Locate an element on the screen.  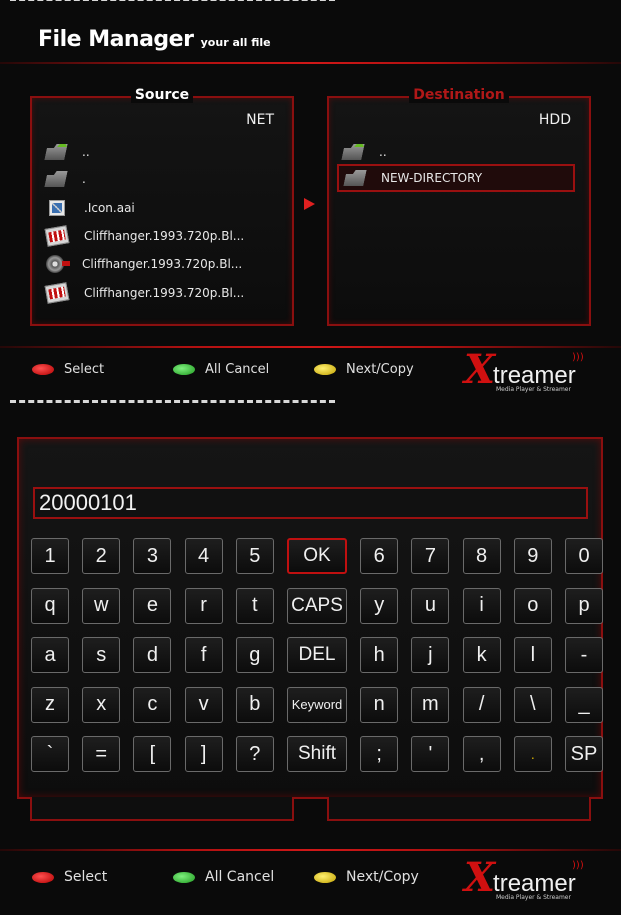
key-4: 4 is located at coordinates (203, 556).